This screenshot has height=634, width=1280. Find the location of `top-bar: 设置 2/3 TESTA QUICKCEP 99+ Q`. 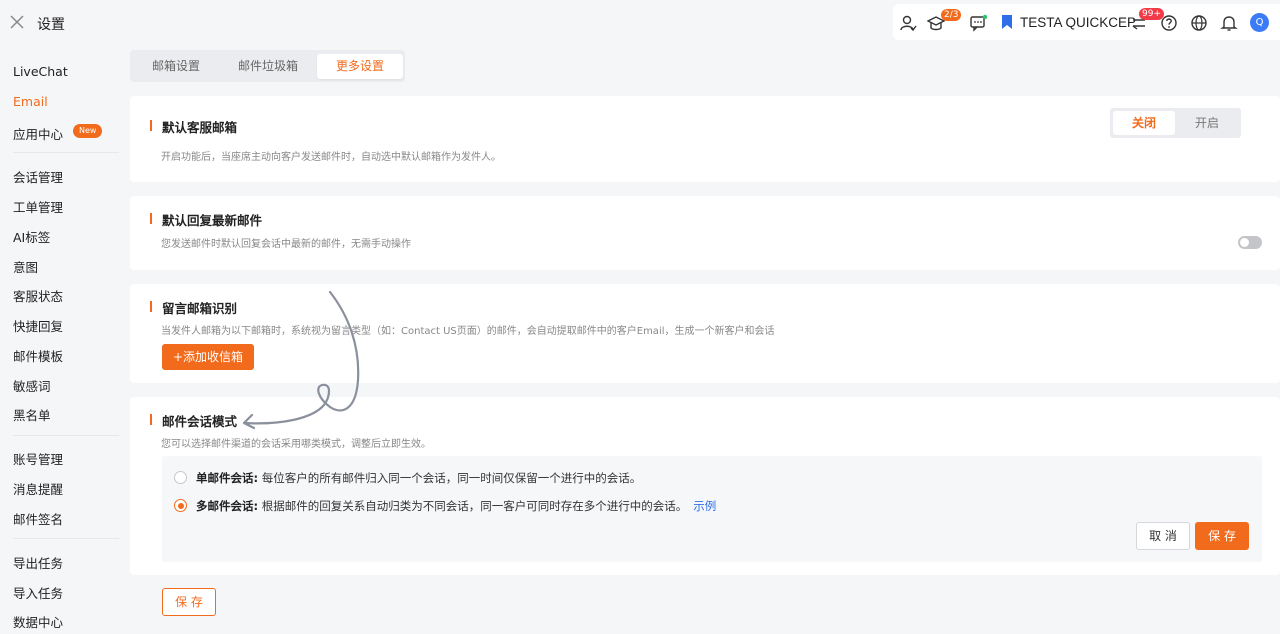

top-bar: 设置 2/3 TESTA QUICKCEP 99+ Q is located at coordinates (640, 23).